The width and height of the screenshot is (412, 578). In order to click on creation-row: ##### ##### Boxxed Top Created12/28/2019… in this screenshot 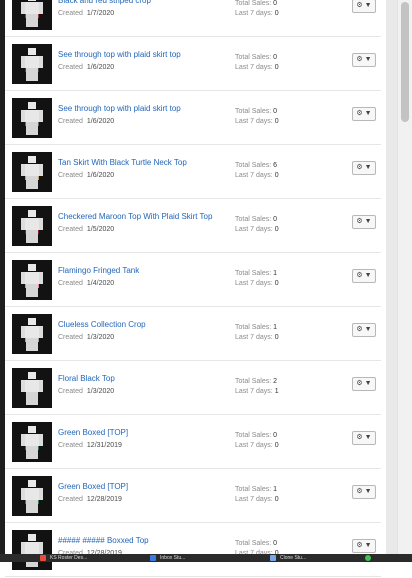, I will do `click(193, 550)`.